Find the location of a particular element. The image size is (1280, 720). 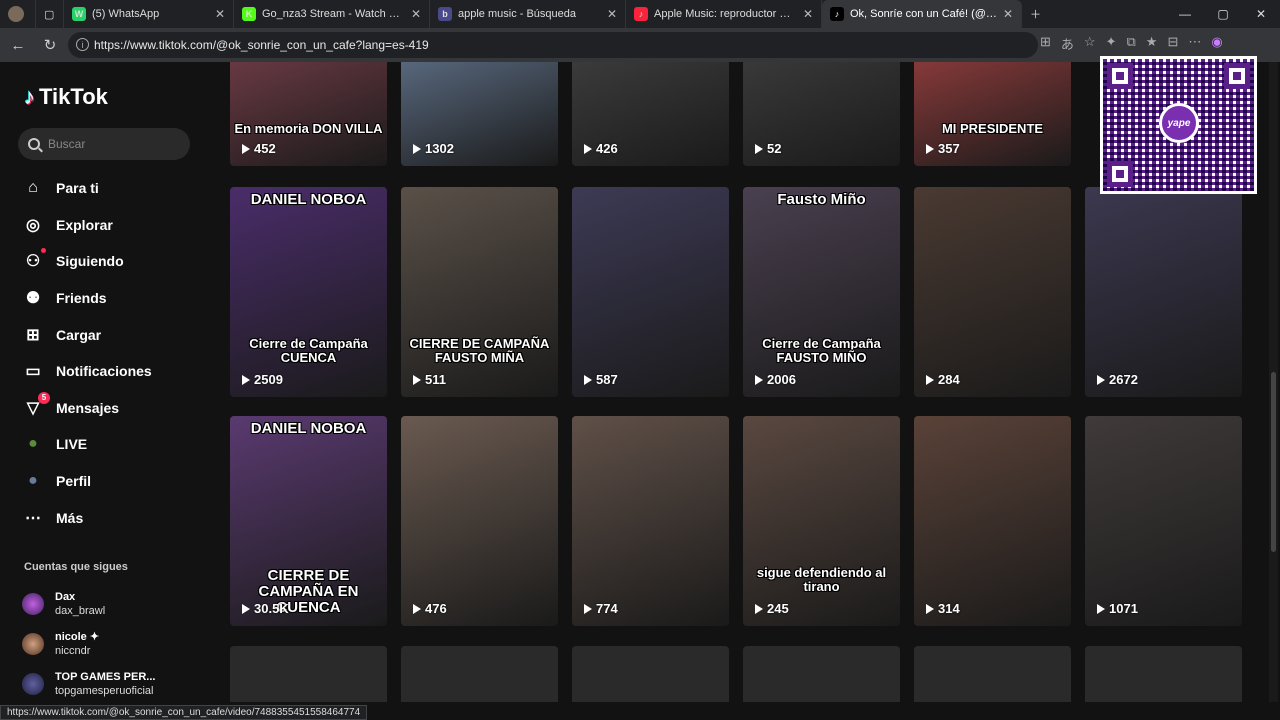

browser-tab: W (5) WhatsApp ✕ is located at coordinates (149, 14).